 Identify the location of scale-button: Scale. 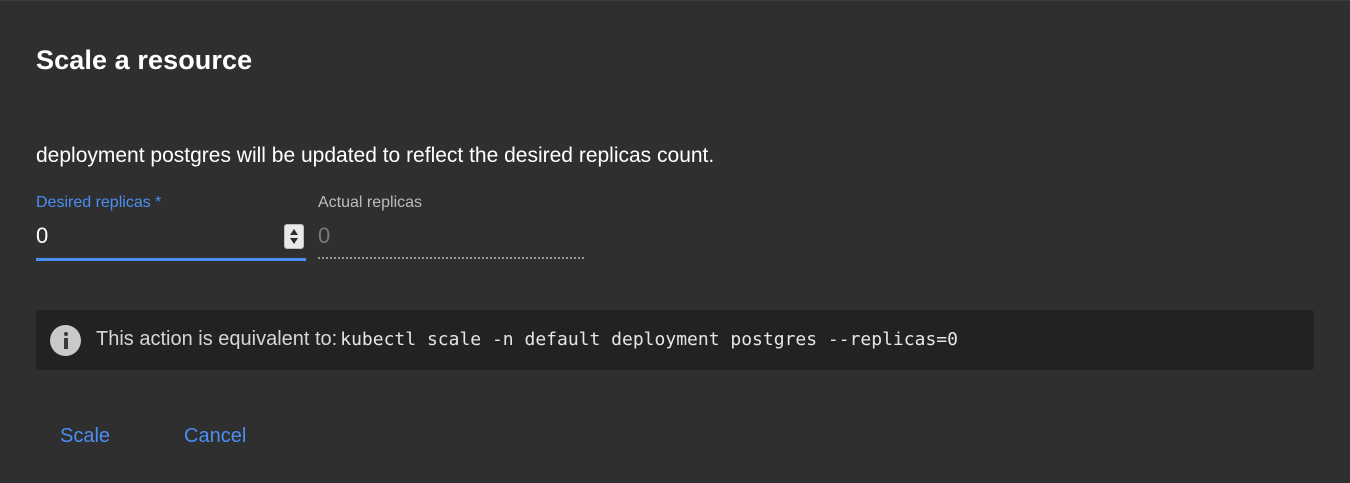
(85, 436).